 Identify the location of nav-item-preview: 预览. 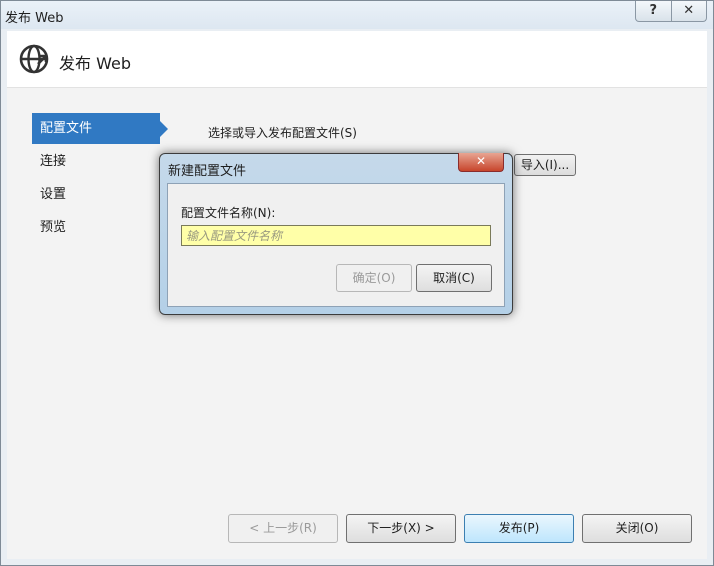
(96, 227).